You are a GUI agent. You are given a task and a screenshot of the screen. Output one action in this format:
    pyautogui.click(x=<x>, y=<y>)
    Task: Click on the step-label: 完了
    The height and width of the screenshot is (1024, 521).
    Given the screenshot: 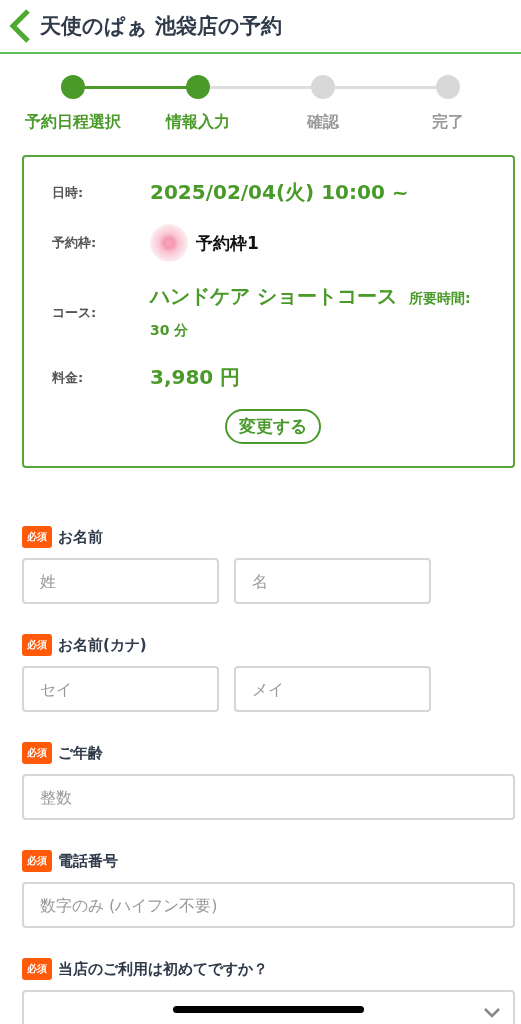 What is the action you would take?
    pyautogui.click(x=448, y=122)
    